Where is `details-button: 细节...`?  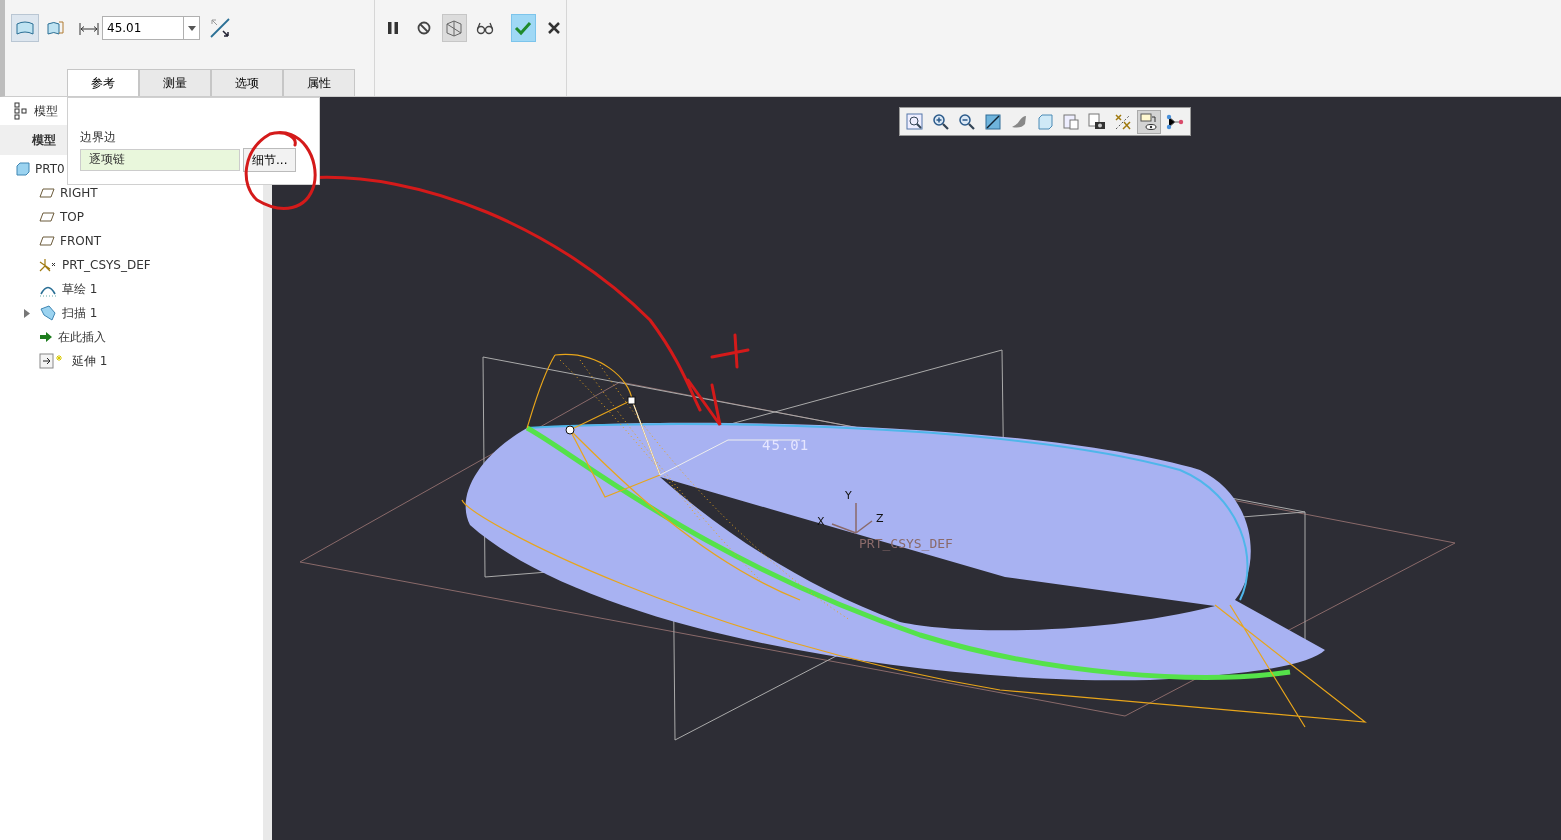
details-button: 细节... is located at coordinates (270, 160).